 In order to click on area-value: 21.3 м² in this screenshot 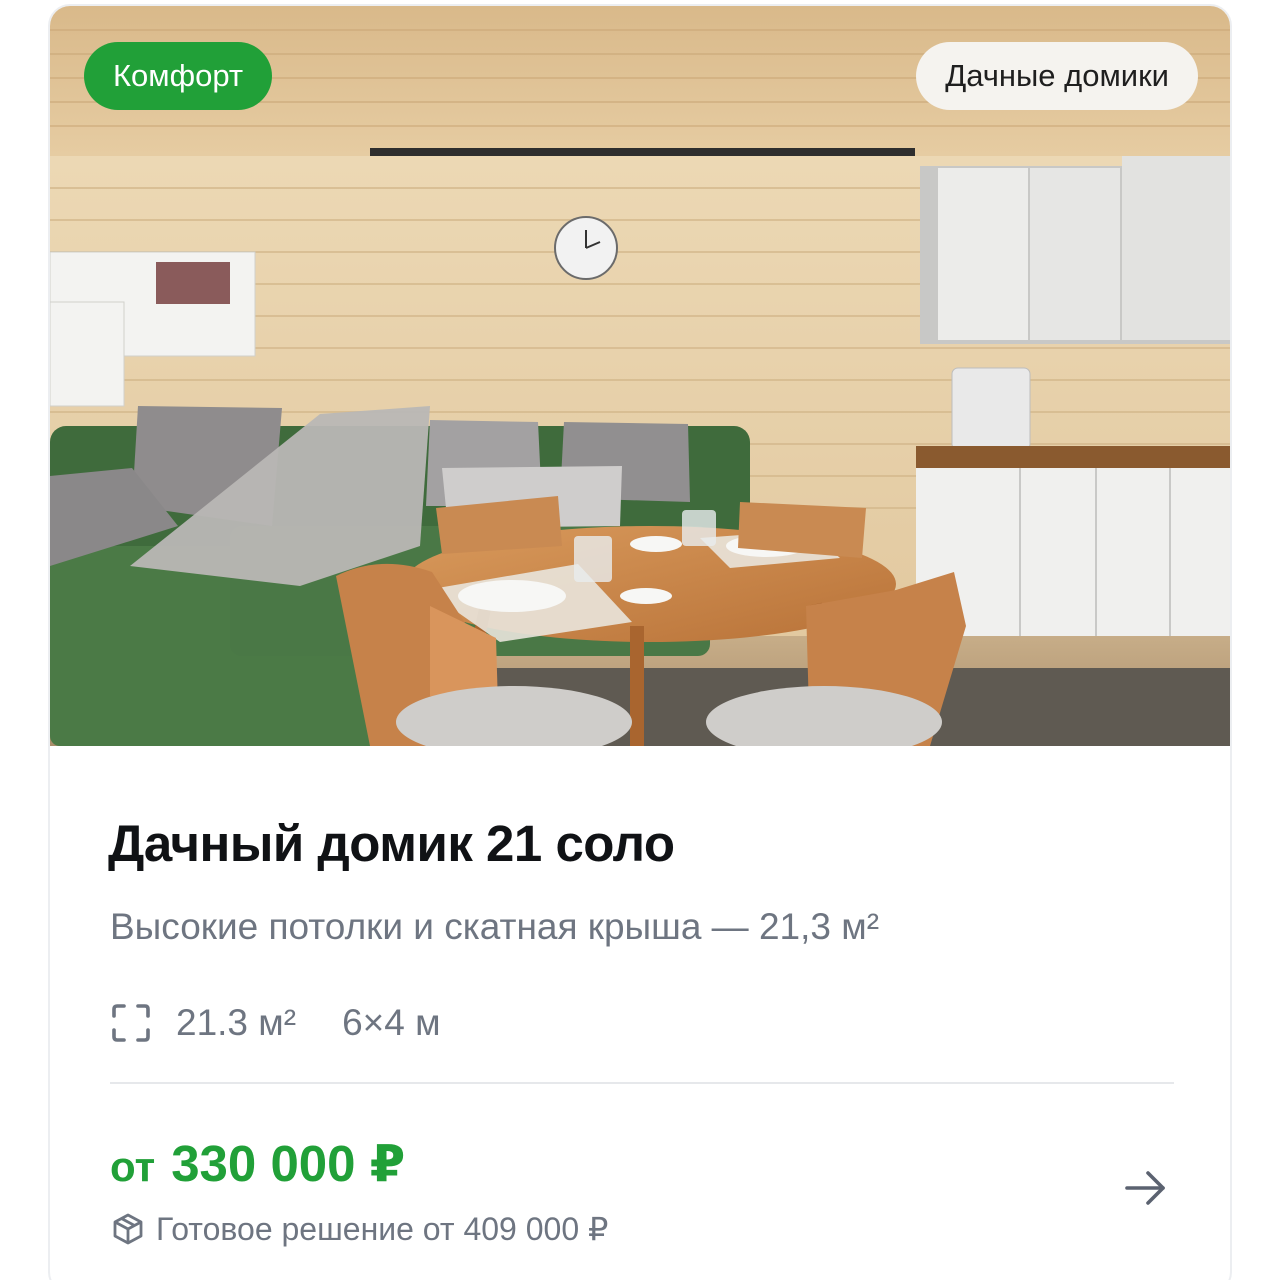, I will do `click(236, 1022)`.